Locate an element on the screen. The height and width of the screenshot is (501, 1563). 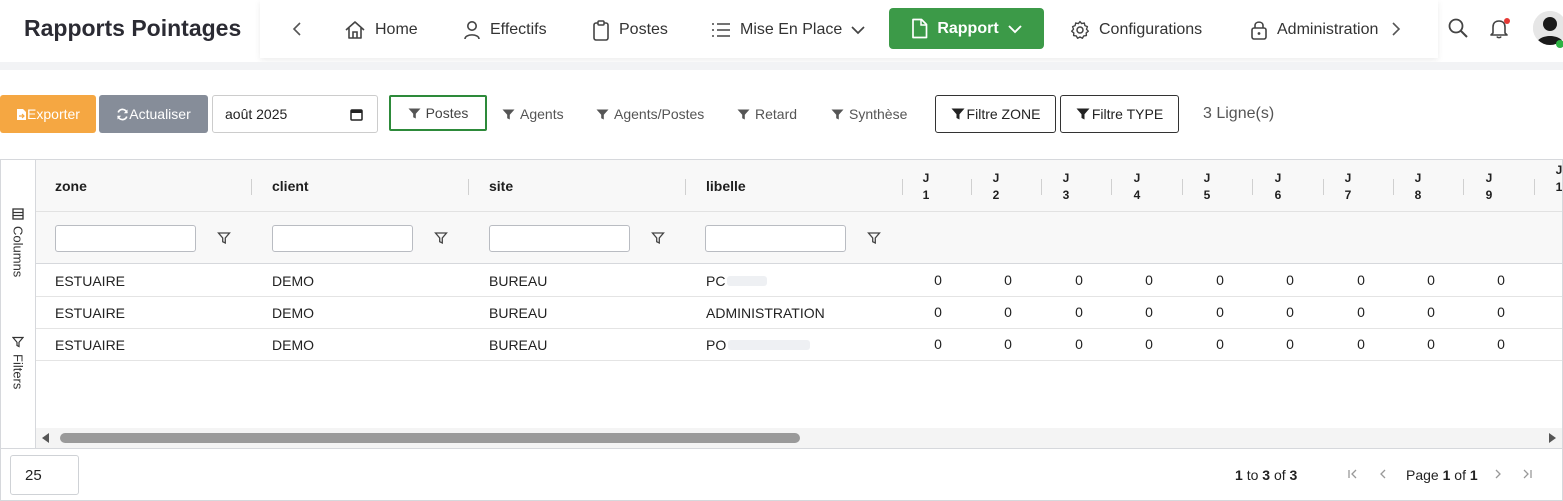
libelle-filter-input is located at coordinates (775, 238).